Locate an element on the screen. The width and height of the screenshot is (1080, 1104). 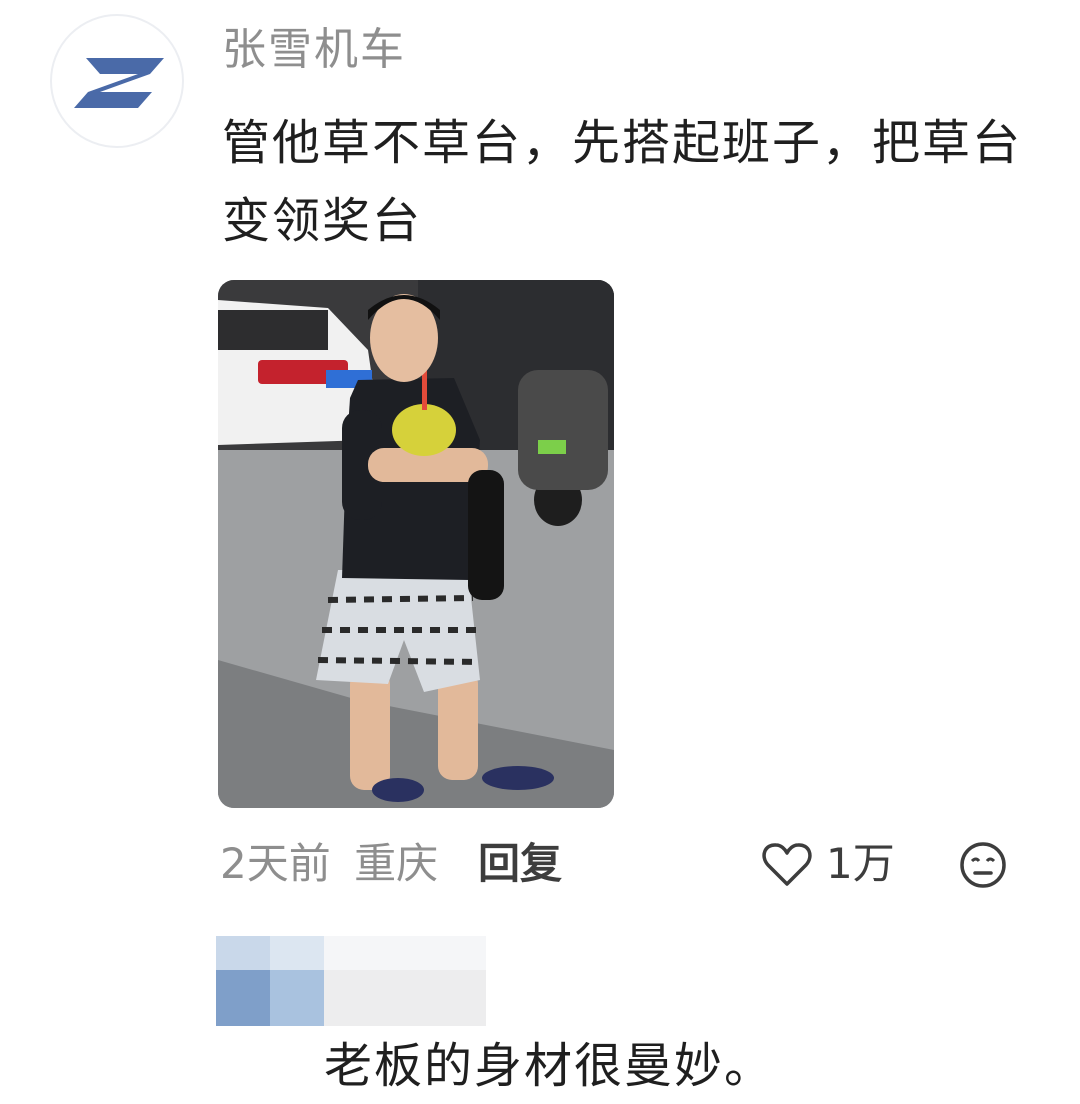
redacted-user-info is located at coordinates (366, 982).